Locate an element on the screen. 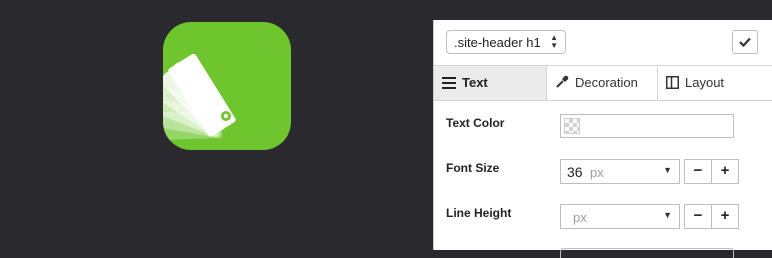 This screenshot has width=772, height=258. line-height-decrement-button: − is located at coordinates (698, 216).